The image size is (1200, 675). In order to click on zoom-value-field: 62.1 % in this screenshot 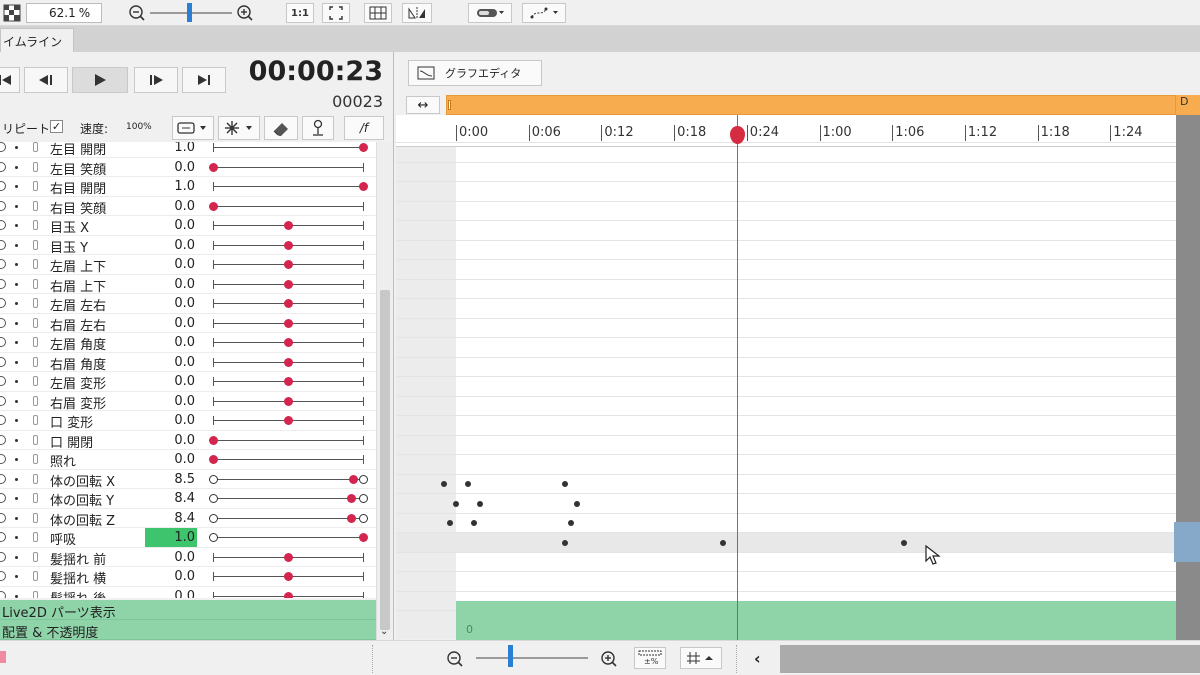, I will do `click(64, 13)`.